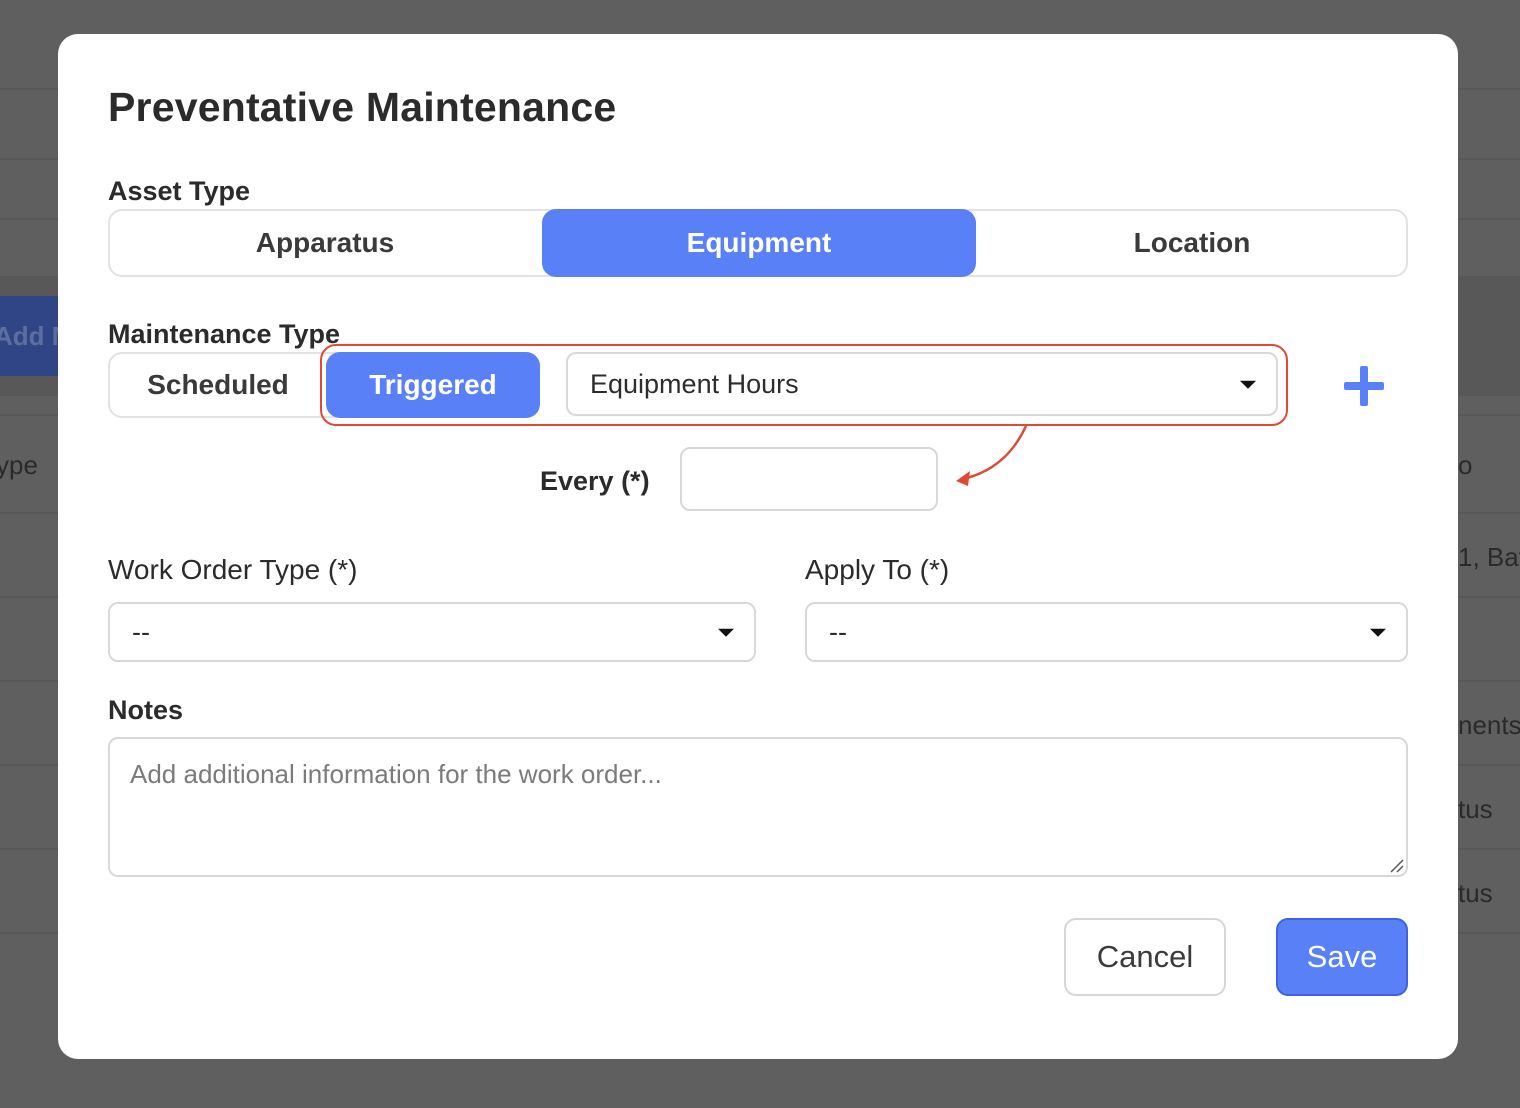 This screenshot has height=1108, width=1520. What do you see at coordinates (1106, 632) in the screenshot?
I see `apply-to-select: --` at bounding box center [1106, 632].